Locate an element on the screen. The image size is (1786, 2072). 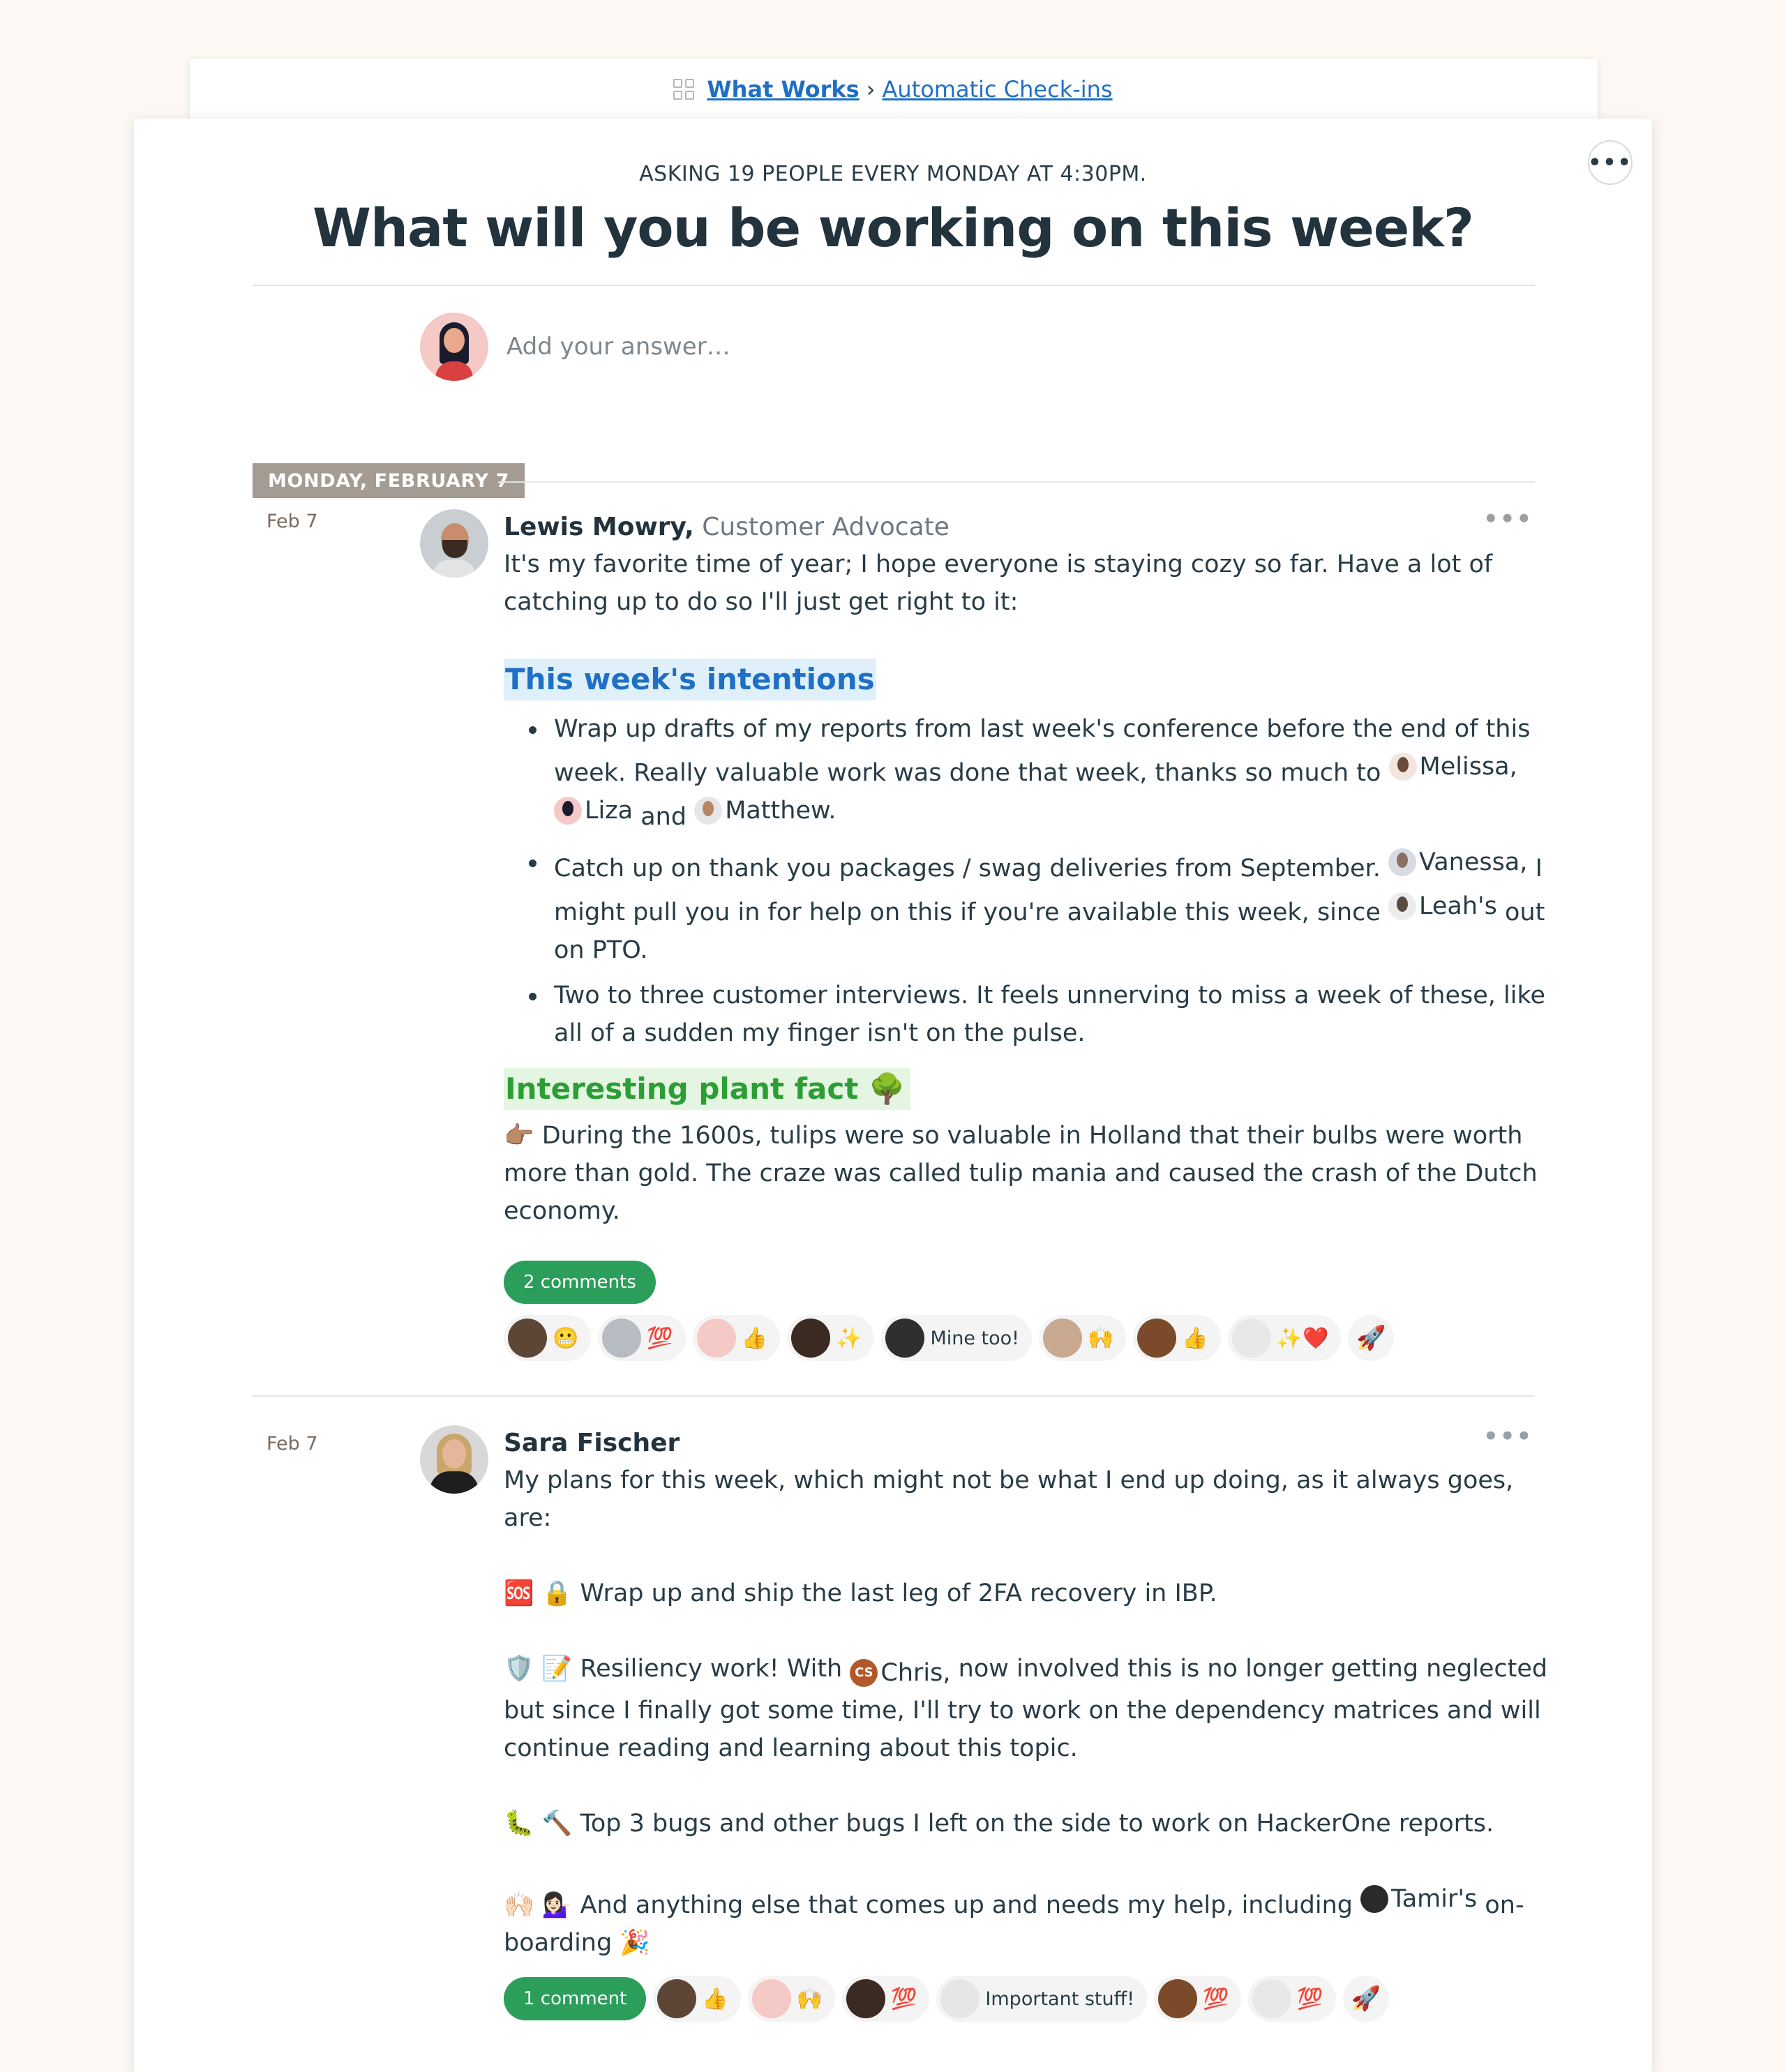
sparkles-icon: ✨ is located at coordinates (849, 1338).